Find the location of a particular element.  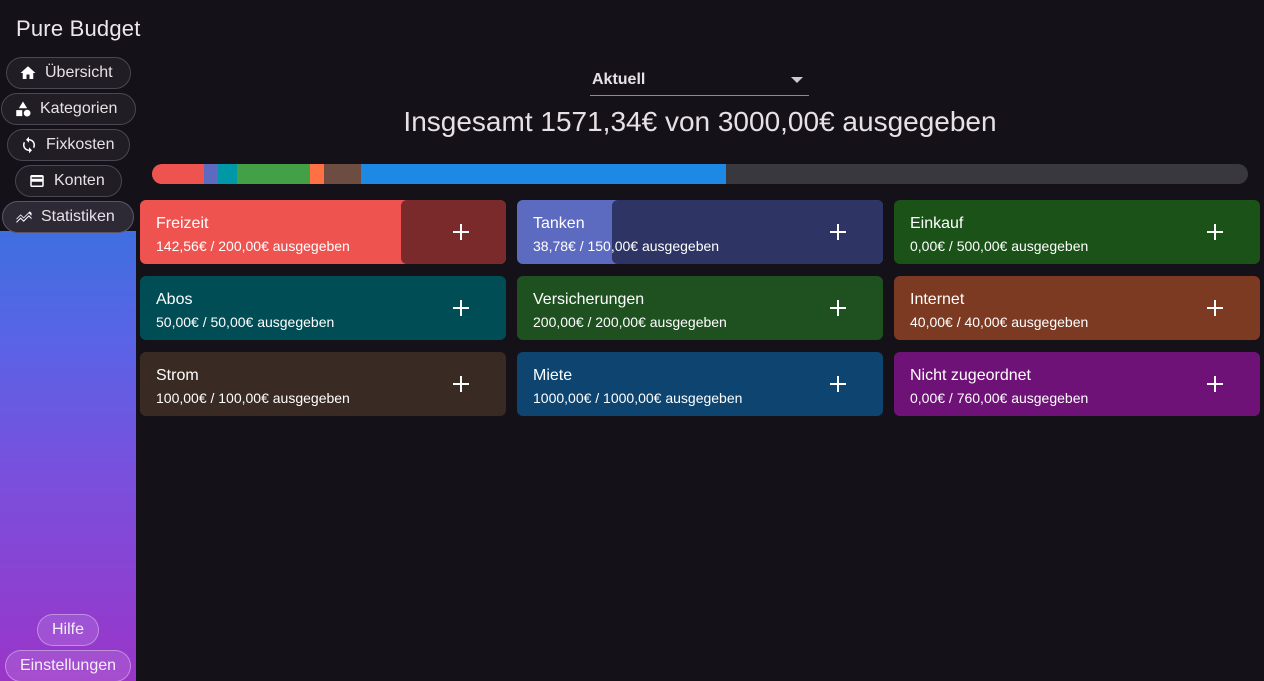

nav-label-uebersicht: Übersicht is located at coordinates (79, 72).